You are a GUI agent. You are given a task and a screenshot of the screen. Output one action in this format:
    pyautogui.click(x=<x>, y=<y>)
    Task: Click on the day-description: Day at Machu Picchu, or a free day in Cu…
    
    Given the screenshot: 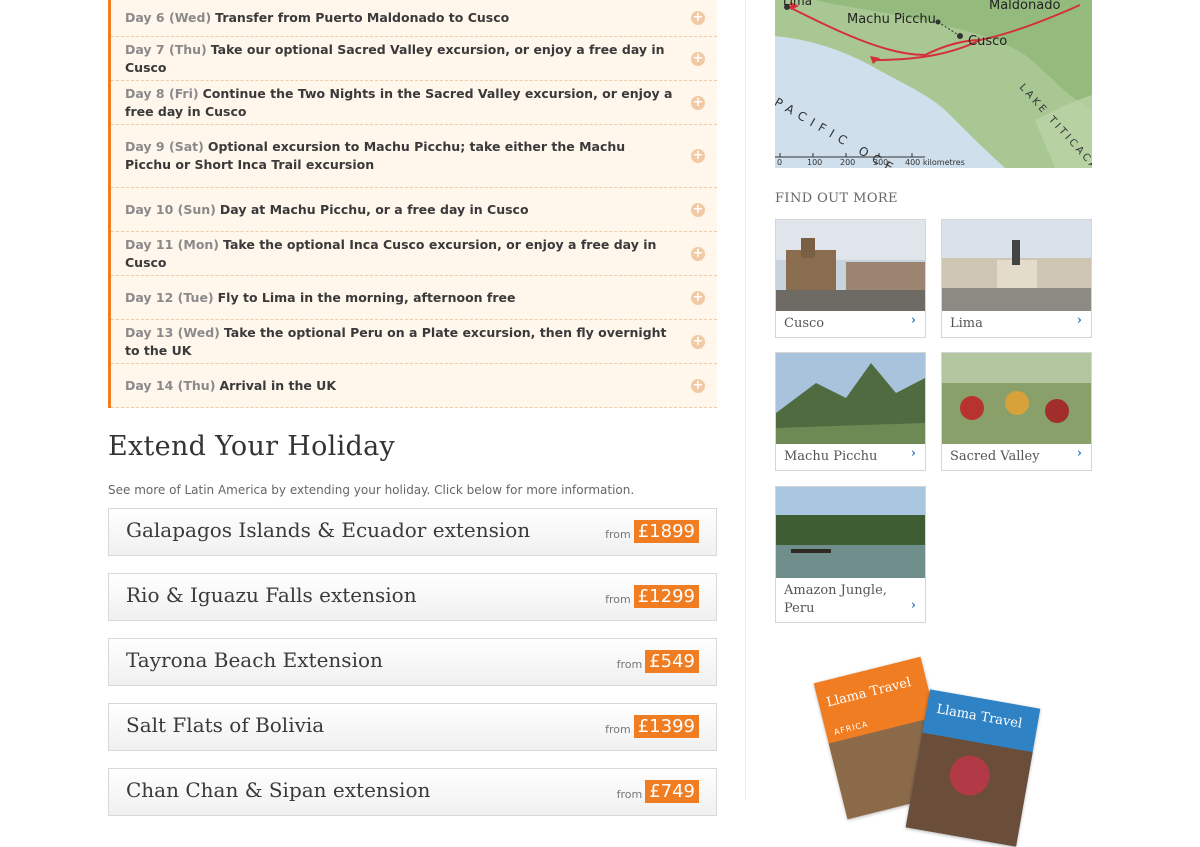 What is the action you would take?
    pyautogui.click(x=374, y=209)
    